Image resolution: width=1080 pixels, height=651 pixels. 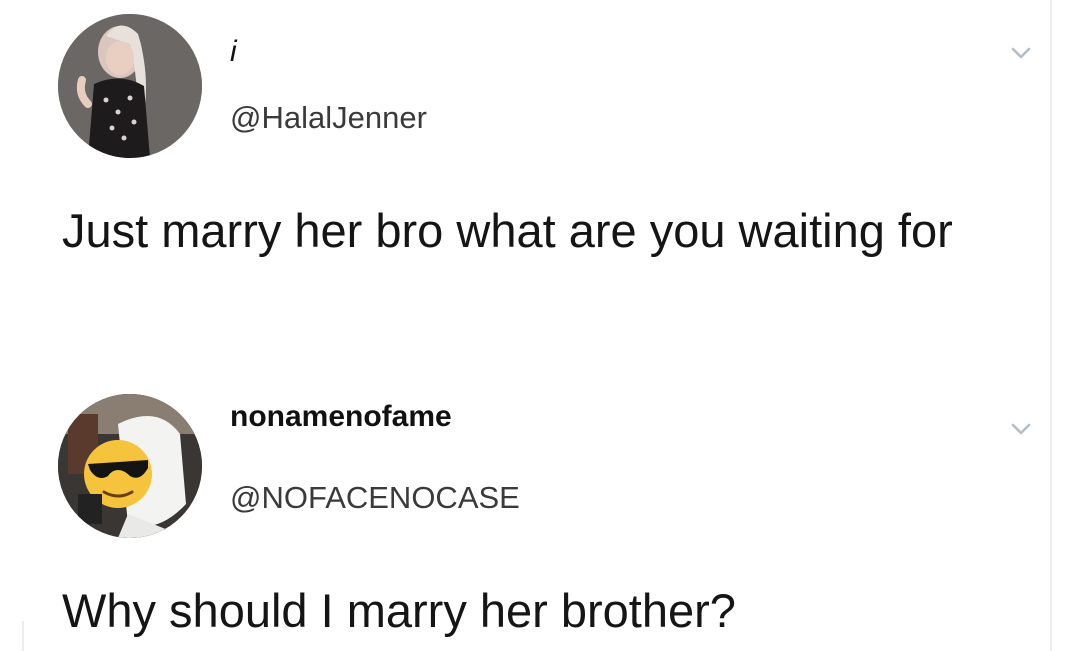 I want to click on user-handle: @HalalJenner, so click(x=328, y=118).